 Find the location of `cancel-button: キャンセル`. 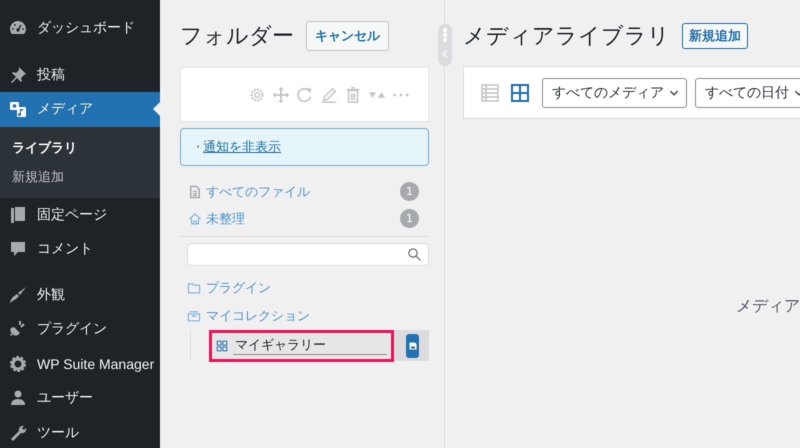

cancel-button: キャンセル is located at coordinates (347, 36).